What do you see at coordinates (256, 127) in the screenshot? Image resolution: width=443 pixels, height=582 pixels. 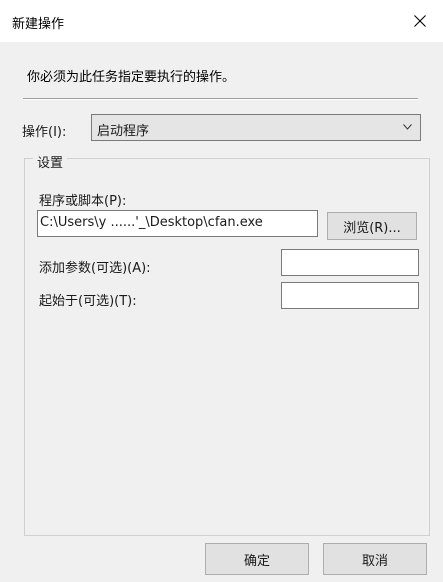 I see `action-dropdown: 启动程序` at bounding box center [256, 127].